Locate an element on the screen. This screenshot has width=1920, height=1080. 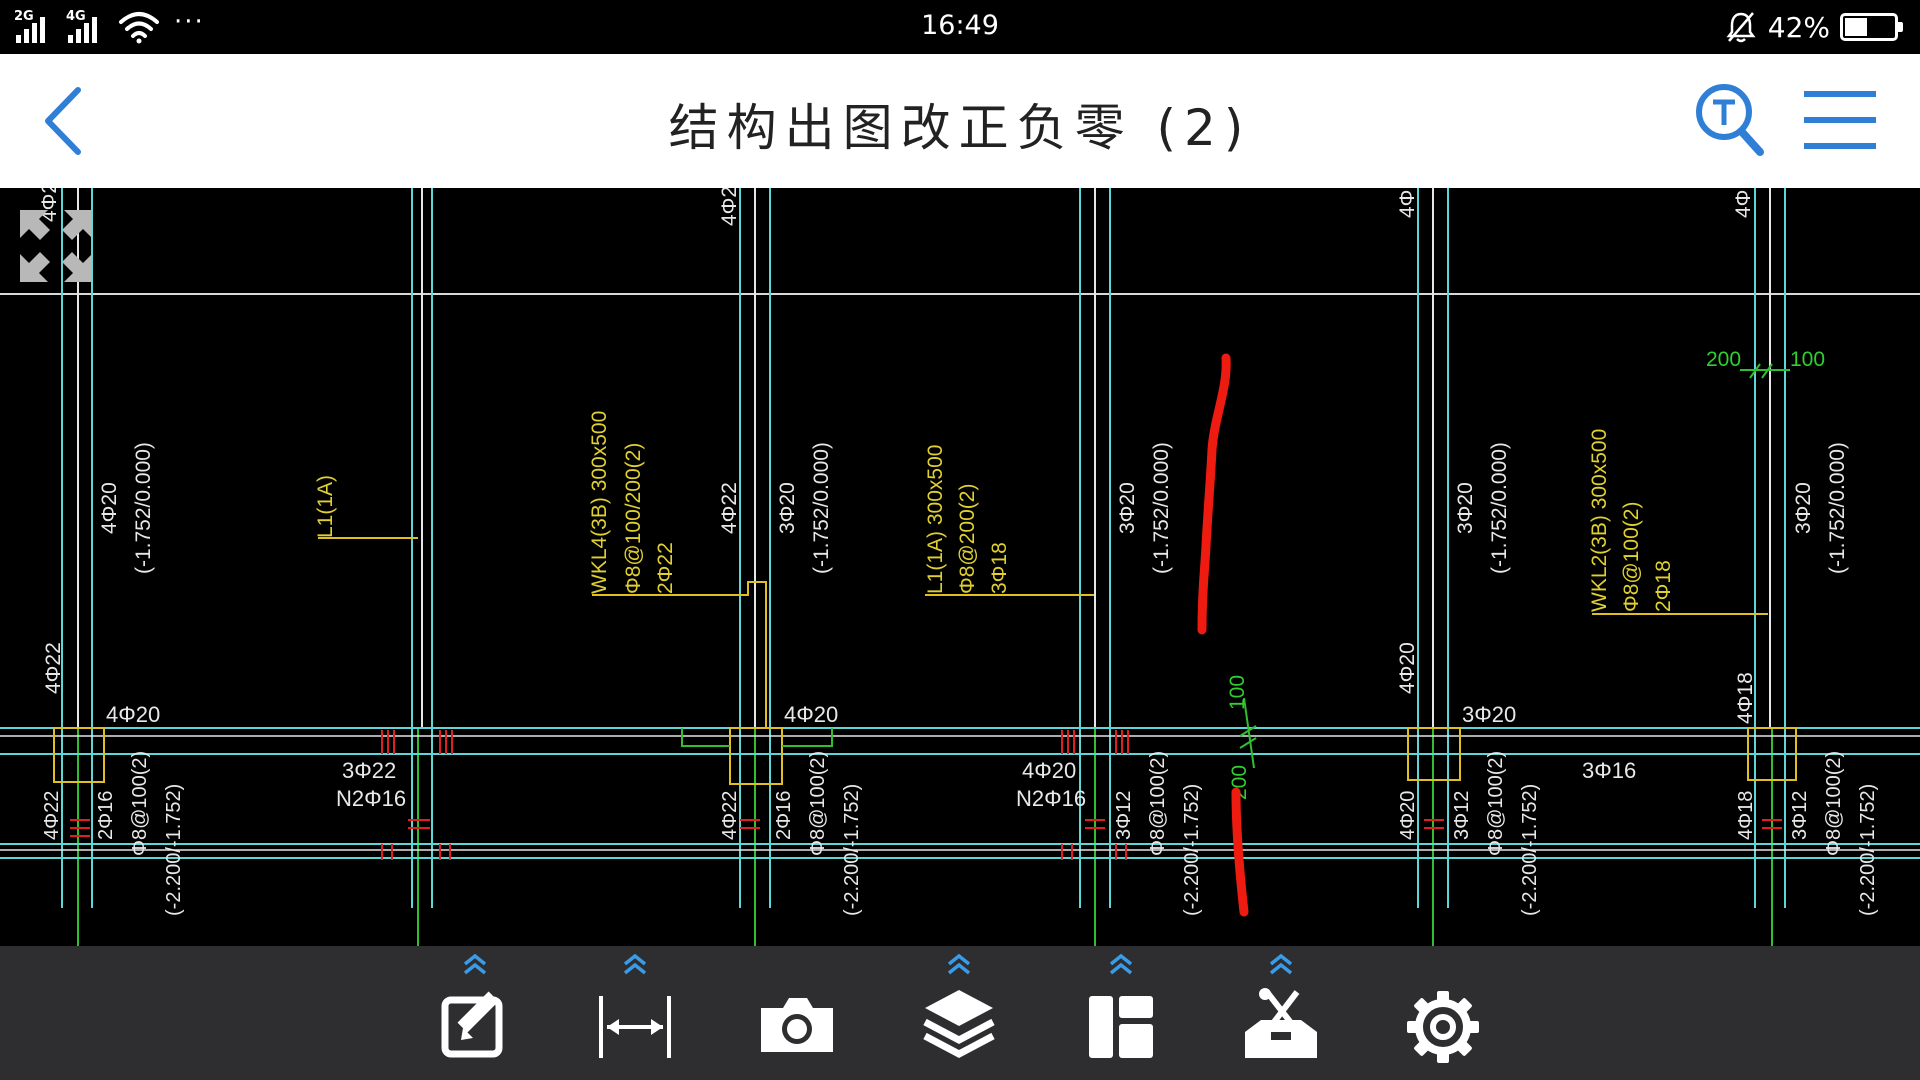
camera-tool-button is located at coordinates (797, 1013).